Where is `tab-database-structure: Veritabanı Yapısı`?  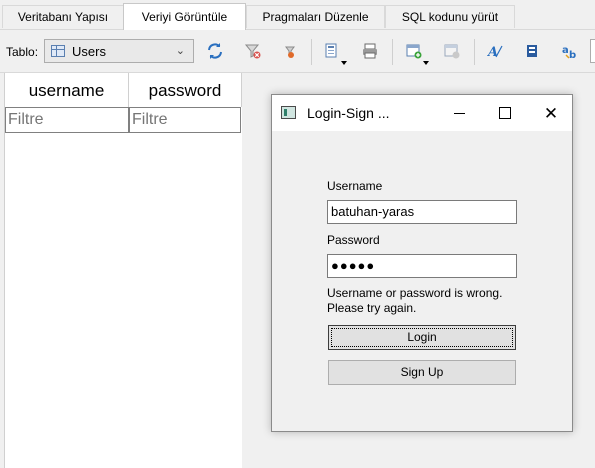 tab-database-structure: Veritabanı Yapısı is located at coordinates (63, 16).